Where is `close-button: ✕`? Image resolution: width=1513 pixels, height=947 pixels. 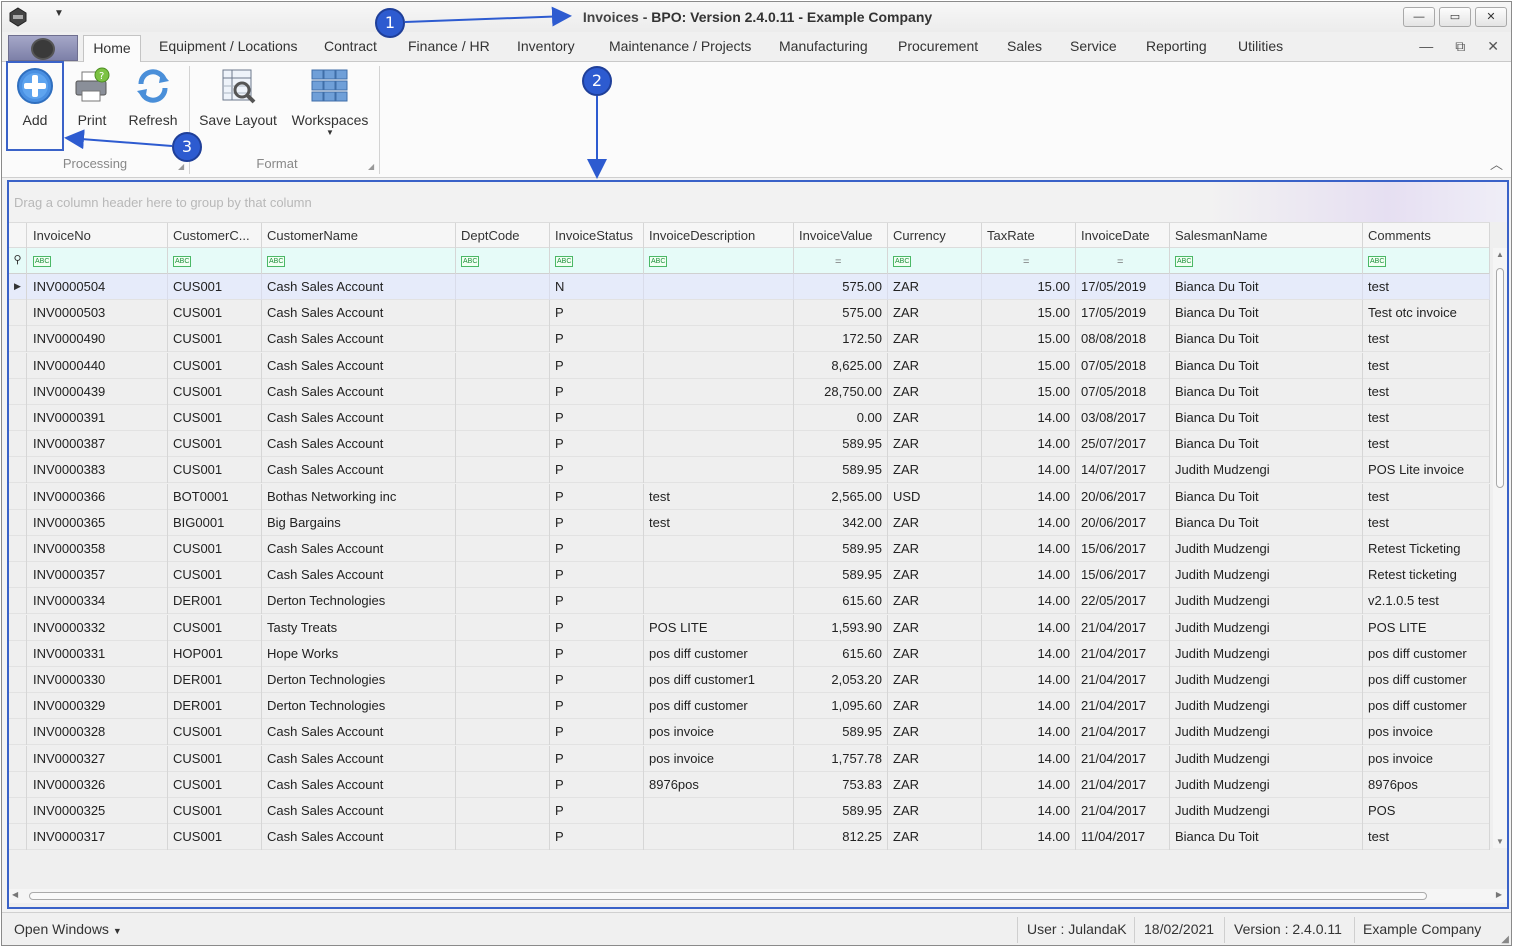 close-button: ✕ is located at coordinates (1491, 17).